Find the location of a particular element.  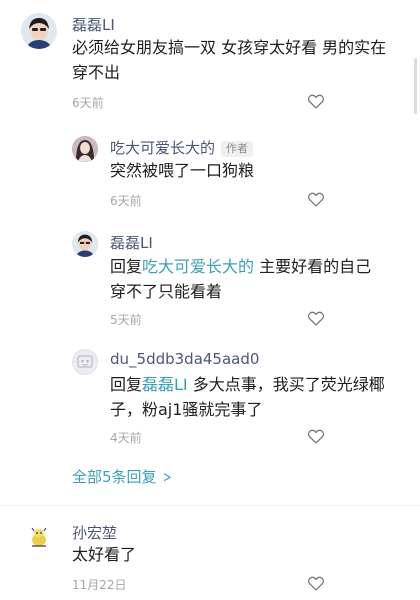

reply-text: 突然被喂了一口狗粮 is located at coordinates (182, 170).